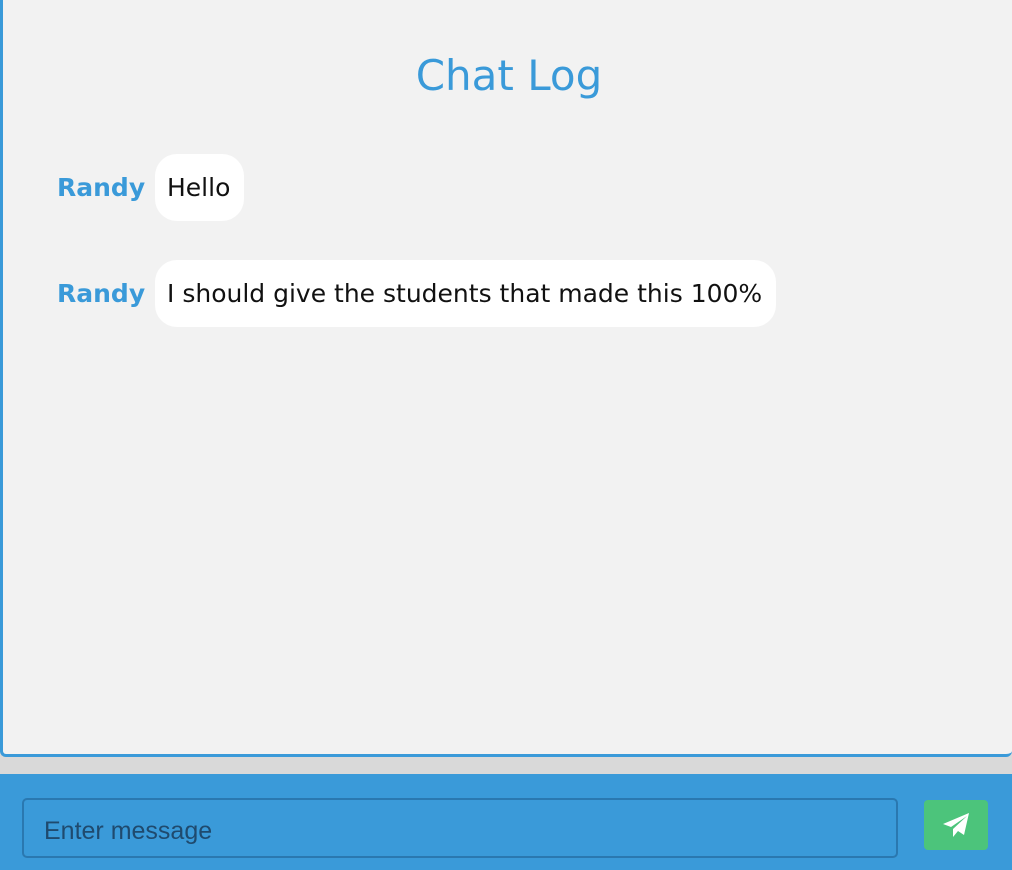 Image resolution: width=1012 pixels, height=870 pixels. What do you see at coordinates (151, 187) in the screenshot?
I see `chat-message: Randy Hello` at bounding box center [151, 187].